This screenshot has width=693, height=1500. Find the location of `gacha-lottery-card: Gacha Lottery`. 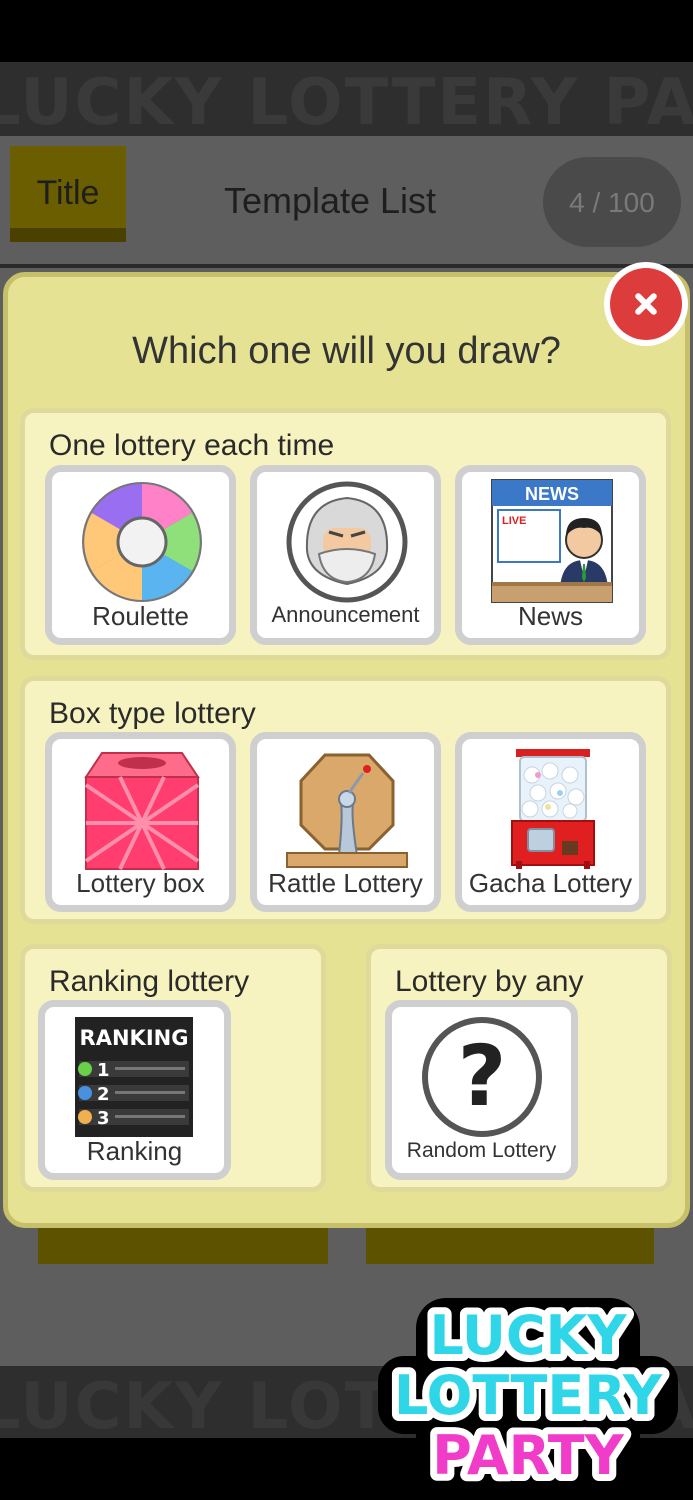

gacha-lottery-card: Gacha Lottery is located at coordinates (550, 822).